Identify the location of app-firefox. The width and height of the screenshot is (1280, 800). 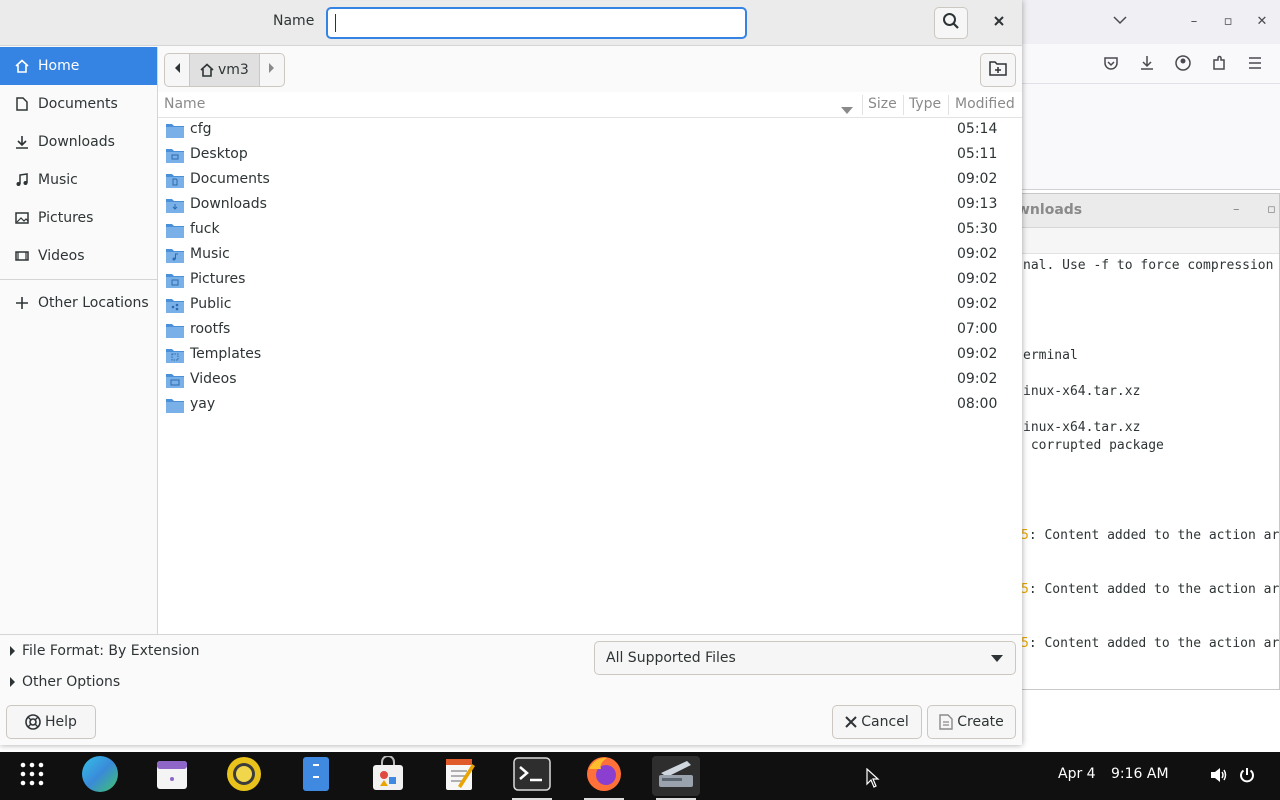
(604, 778).